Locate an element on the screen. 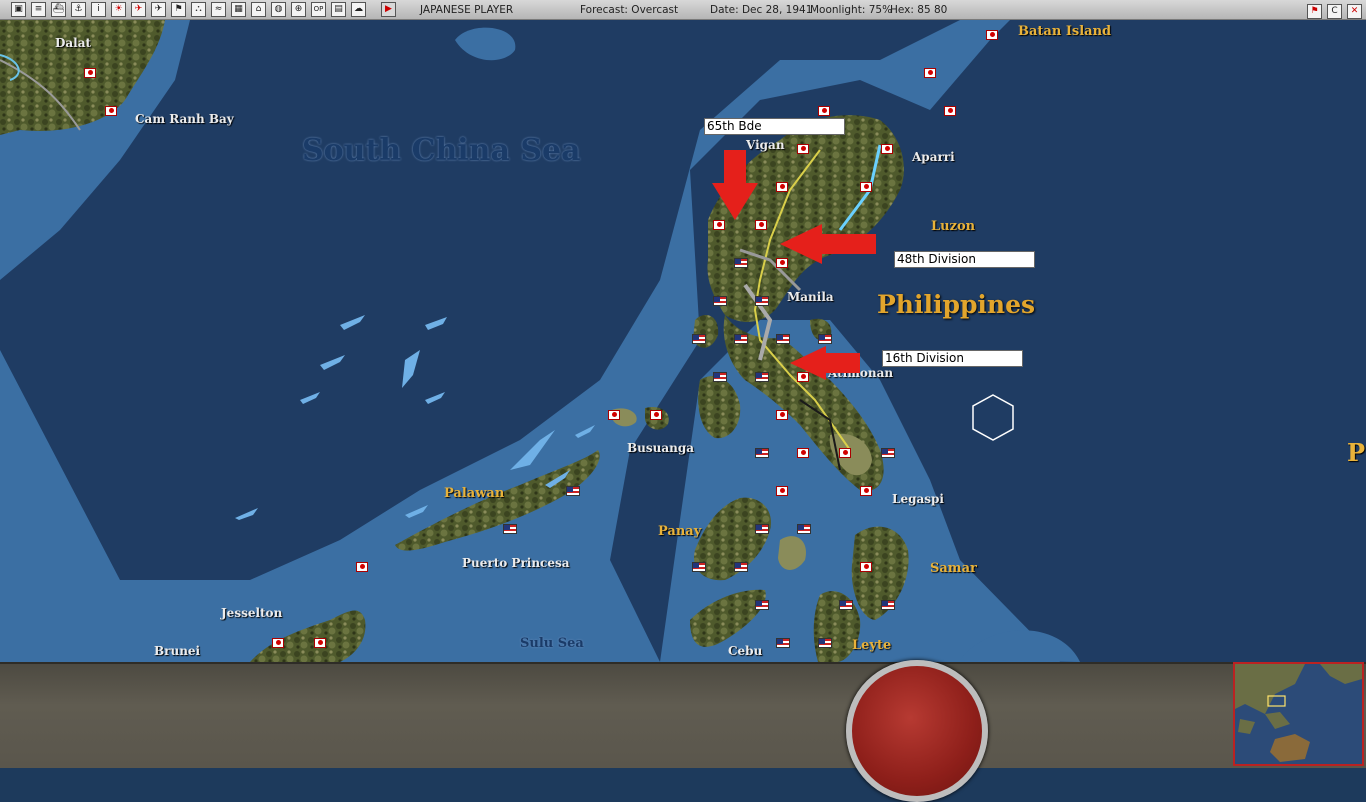 The image size is (1366, 802). exit-flag-icon: ⚑ is located at coordinates (1314, 11).